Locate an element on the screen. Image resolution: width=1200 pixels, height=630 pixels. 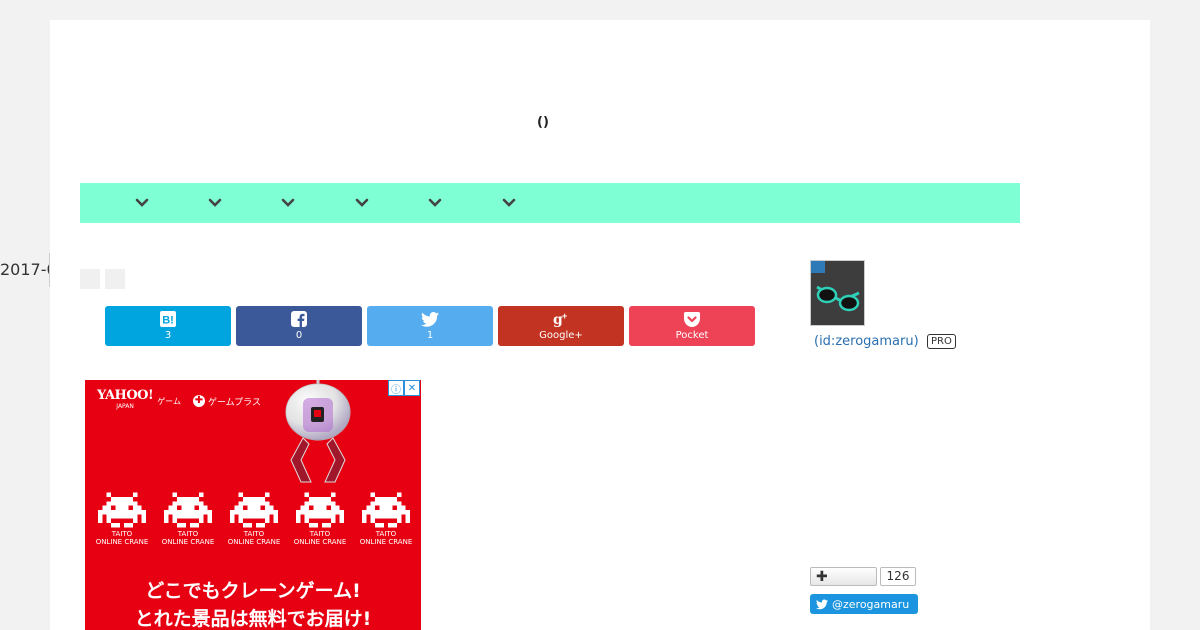
entry-date: 2017-03-15 is located at coordinates (25, 270).